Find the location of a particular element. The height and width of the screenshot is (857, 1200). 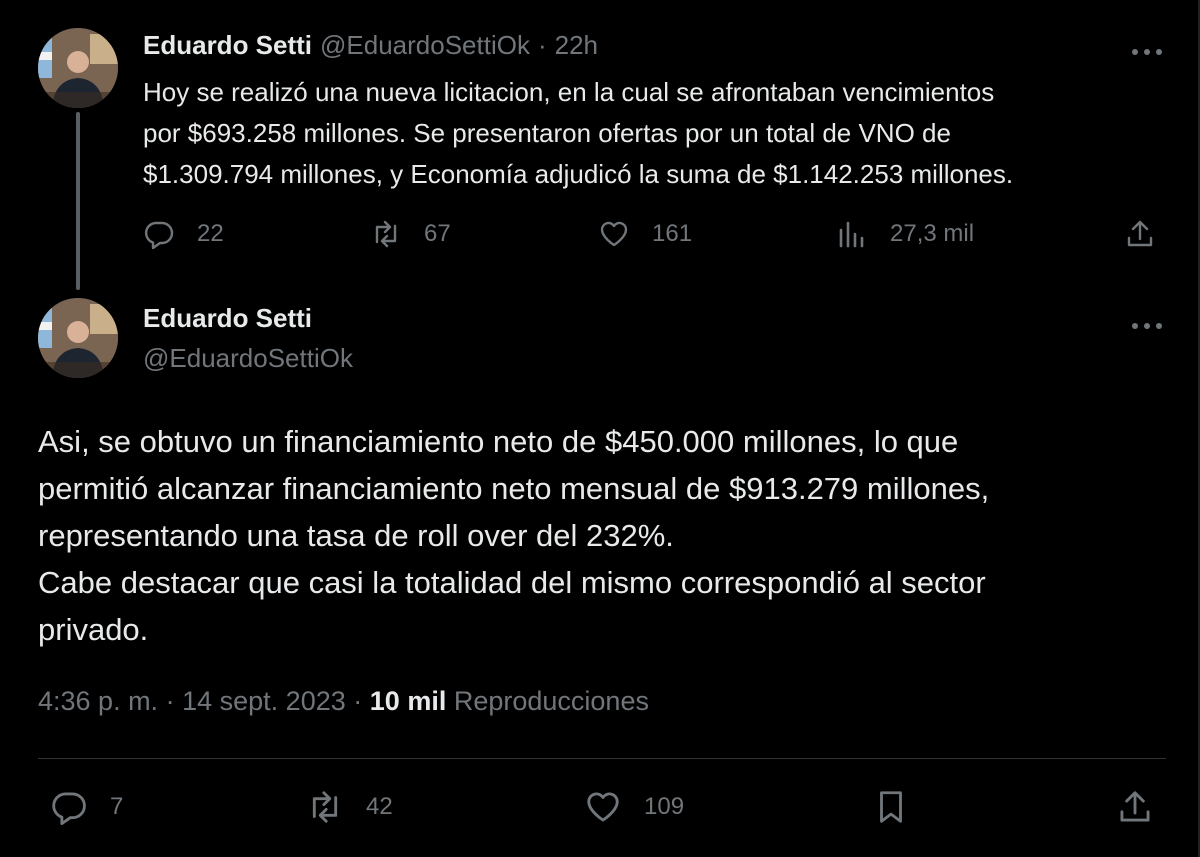

views-button: 27,3 mil is located at coordinates (905, 234).